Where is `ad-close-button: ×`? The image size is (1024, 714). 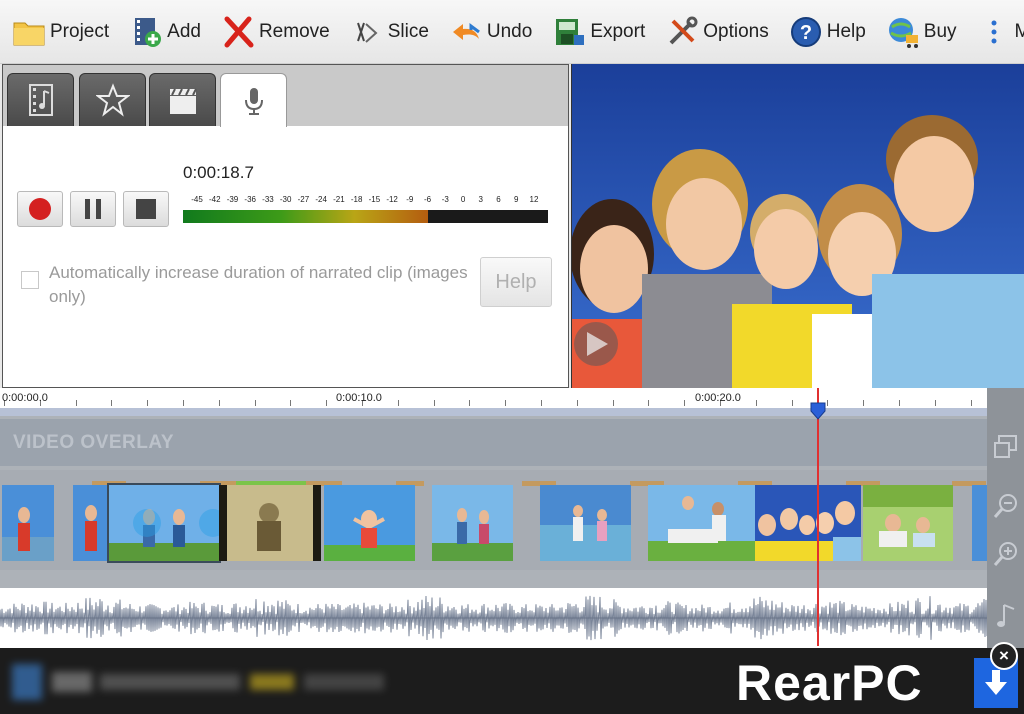 ad-close-button: × is located at coordinates (1004, 656).